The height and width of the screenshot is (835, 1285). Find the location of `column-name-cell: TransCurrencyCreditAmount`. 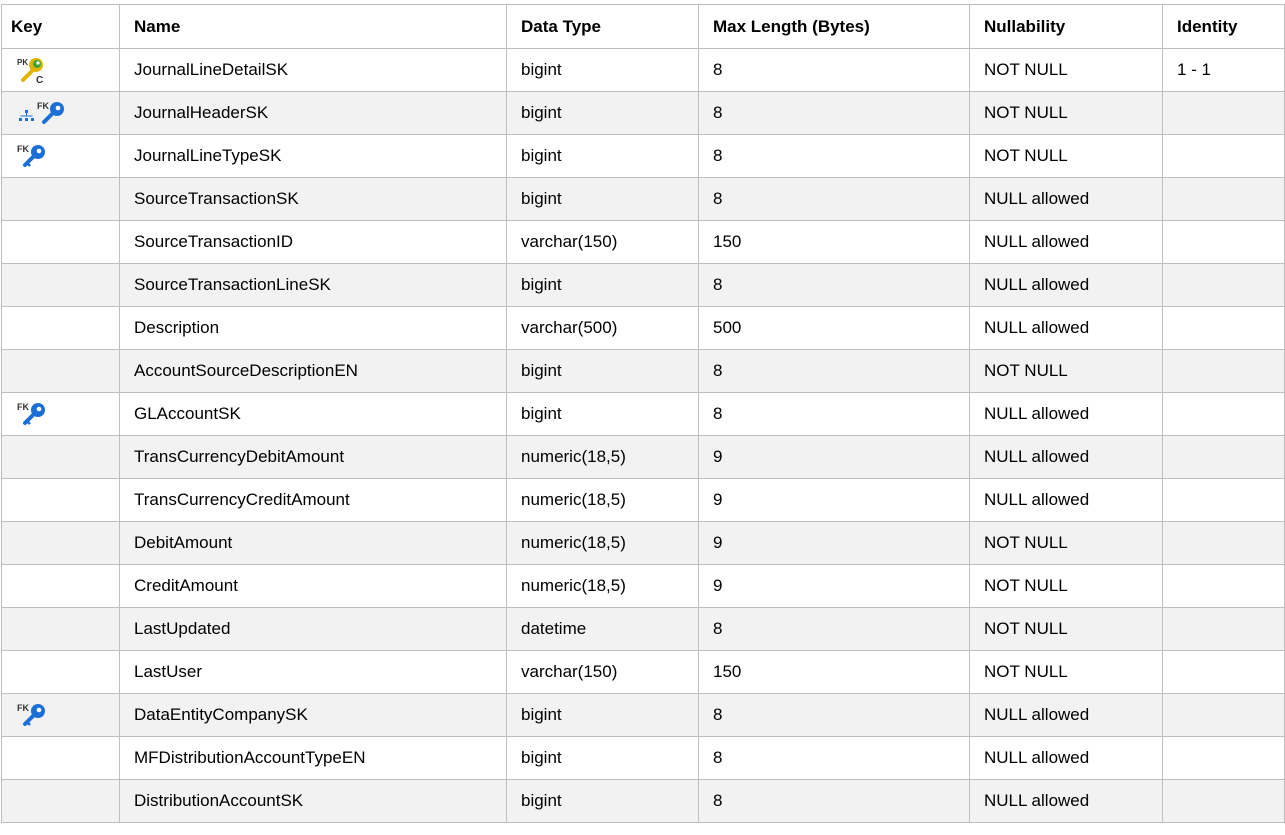

column-name-cell: TransCurrencyCreditAmount is located at coordinates (313, 500).